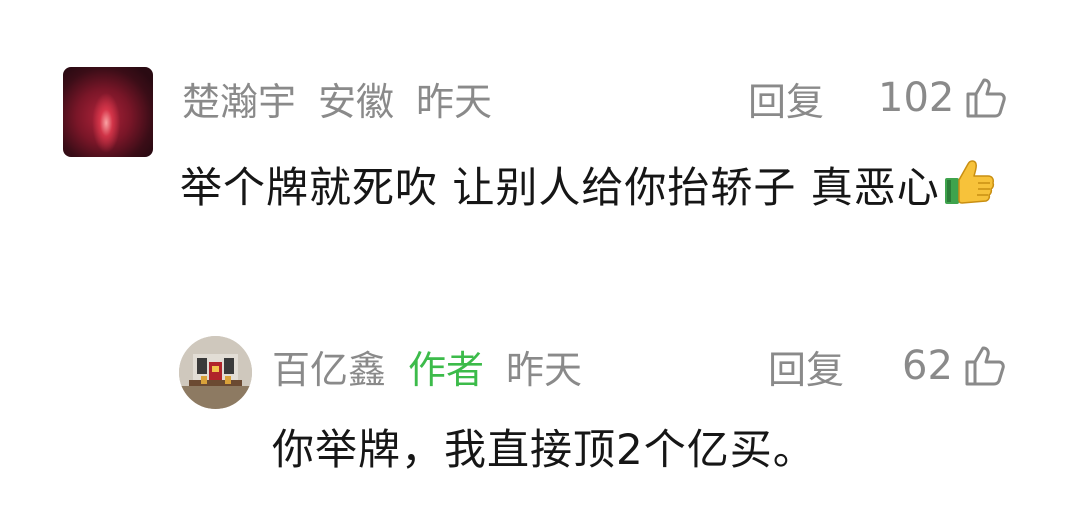 The image size is (1080, 516). What do you see at coordinates (446, 369) in the screenshot?
I see `author-badge: 作者` at bounding box center [446, 369].